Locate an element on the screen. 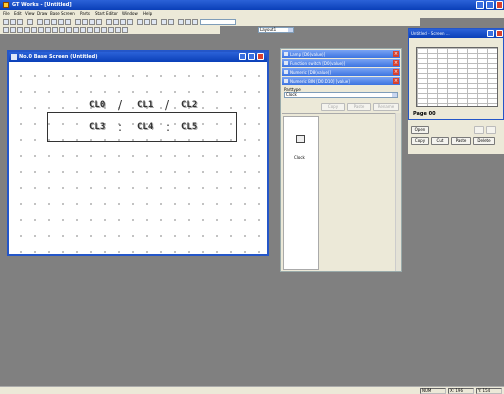 The height and width of the screenshot is (394, 504). parts-icon is located at coordinates (83, 30).